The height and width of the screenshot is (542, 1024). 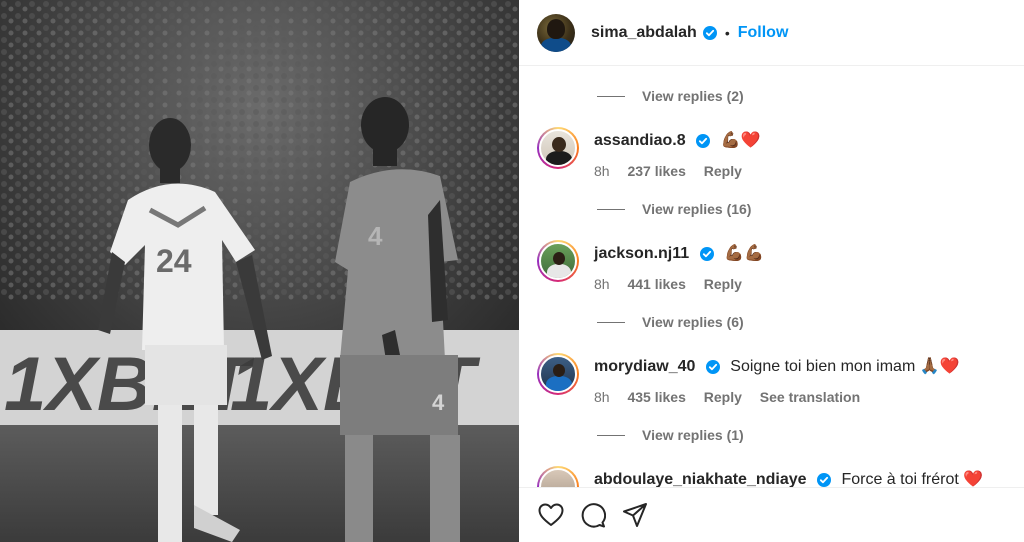 I want to click on comment-username: jackson.nj11, so click(x=641, y=253).